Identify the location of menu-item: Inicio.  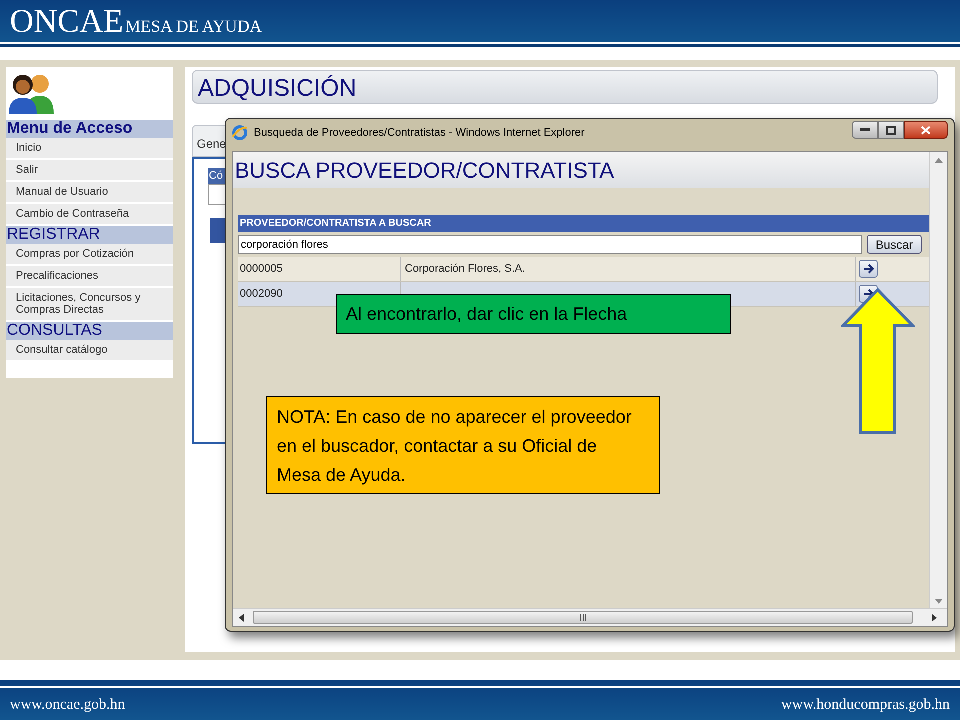
(89, 149).